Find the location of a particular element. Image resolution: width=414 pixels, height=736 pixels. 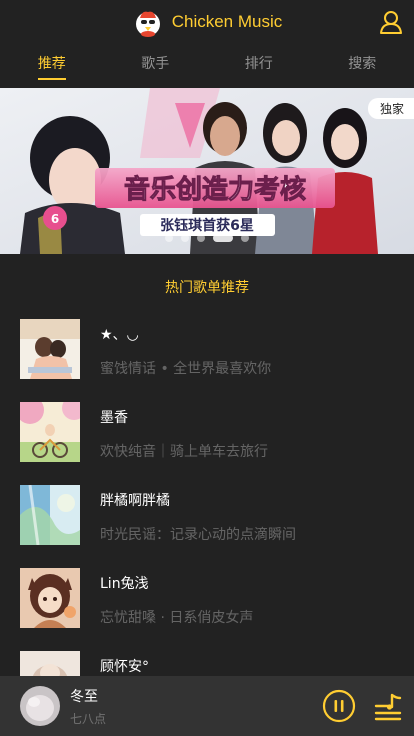

playlist-name: 顾怀安° is located at coordinates (124, 667).